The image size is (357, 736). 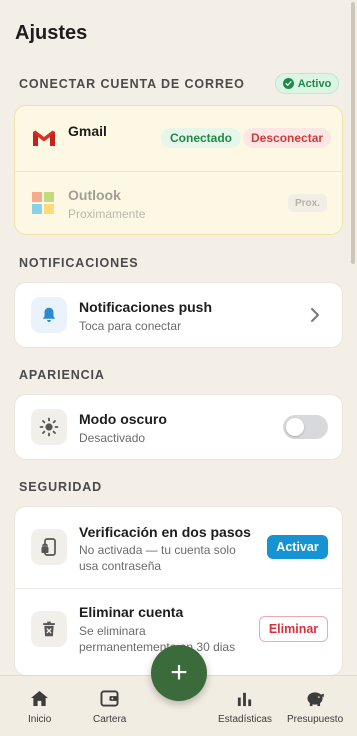 I want to click on disconnect-button: Desconectar, so click(x=287, y=138).